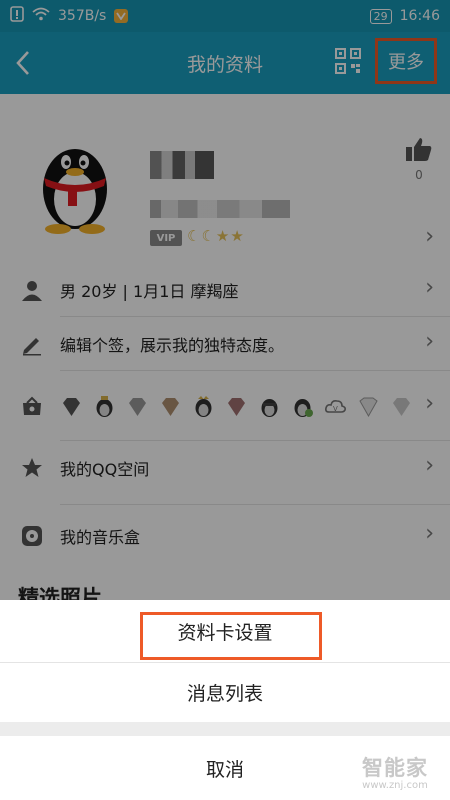  What do you see at coordinates (395, 785) in the screenshot?
I see `watermark-url: www.znj.com` at bounding box center [395, 785].